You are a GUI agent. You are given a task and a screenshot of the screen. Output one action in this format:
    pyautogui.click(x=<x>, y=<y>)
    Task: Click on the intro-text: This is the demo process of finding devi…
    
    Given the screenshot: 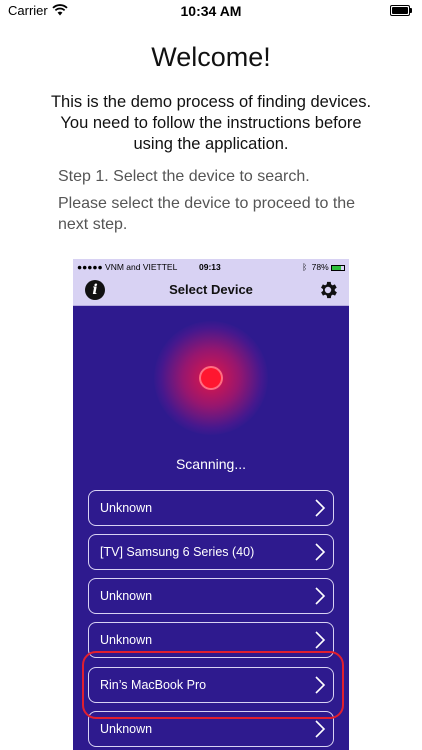 What is the action you would take?
    pyautogui.click(x=211, y=123)
    